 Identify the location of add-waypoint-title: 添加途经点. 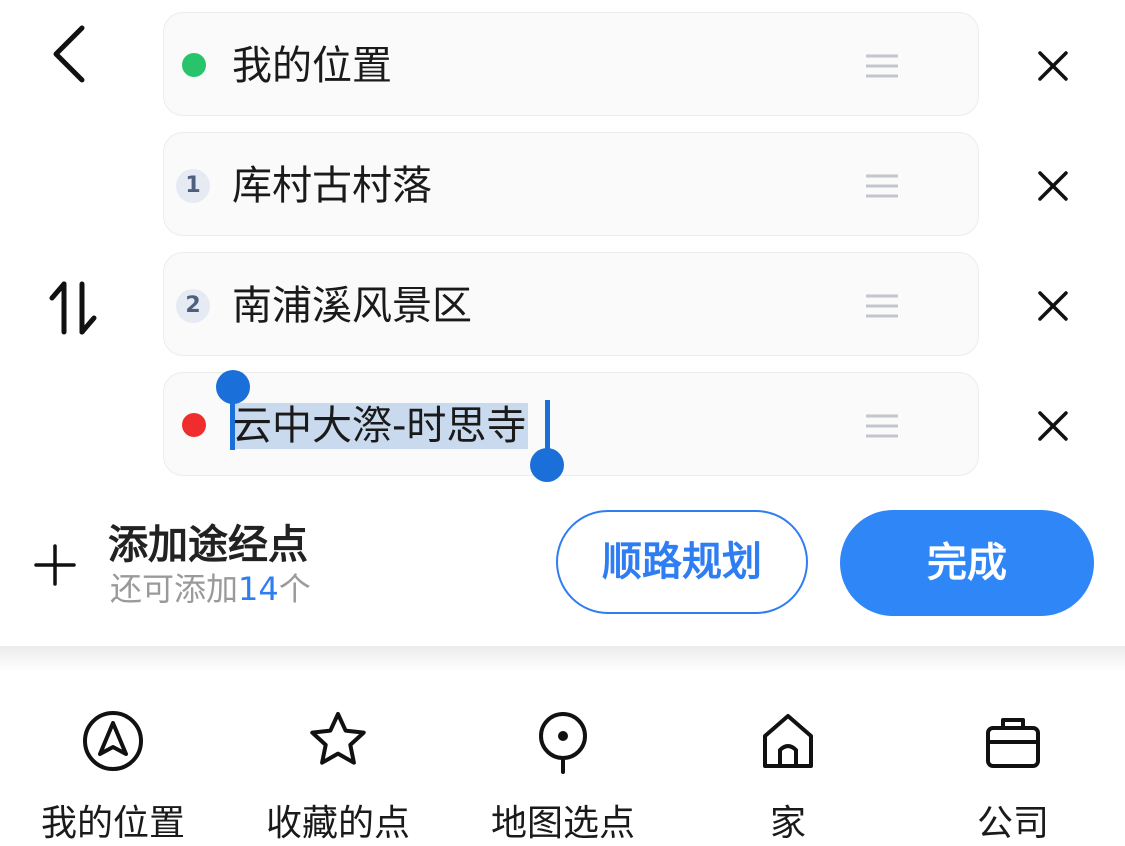
(208, 541).